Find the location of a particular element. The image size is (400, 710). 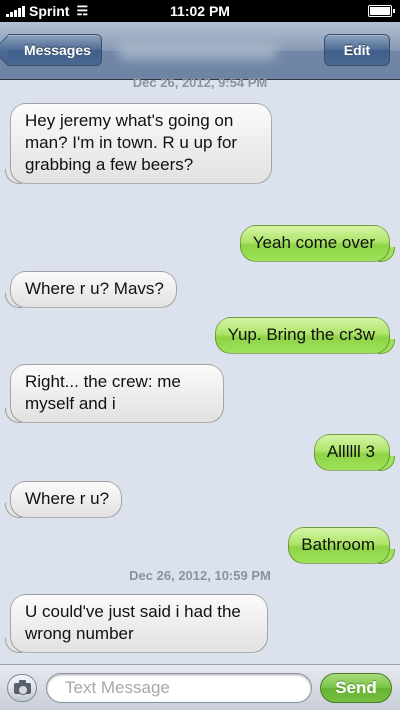

timestamp: Dec 26, 2012, 10:59 PM is located at coordinates (200, 575).